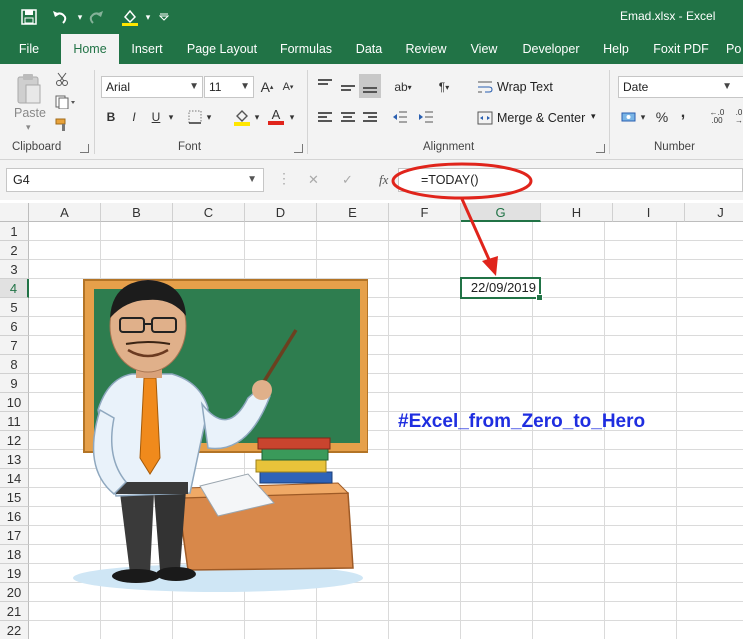 This screenshot has height=639, width=743. What do you see at coordinates (14, 364) in the screenshot?
I see `row-header-8: 8` at bounding box center [14, 364].